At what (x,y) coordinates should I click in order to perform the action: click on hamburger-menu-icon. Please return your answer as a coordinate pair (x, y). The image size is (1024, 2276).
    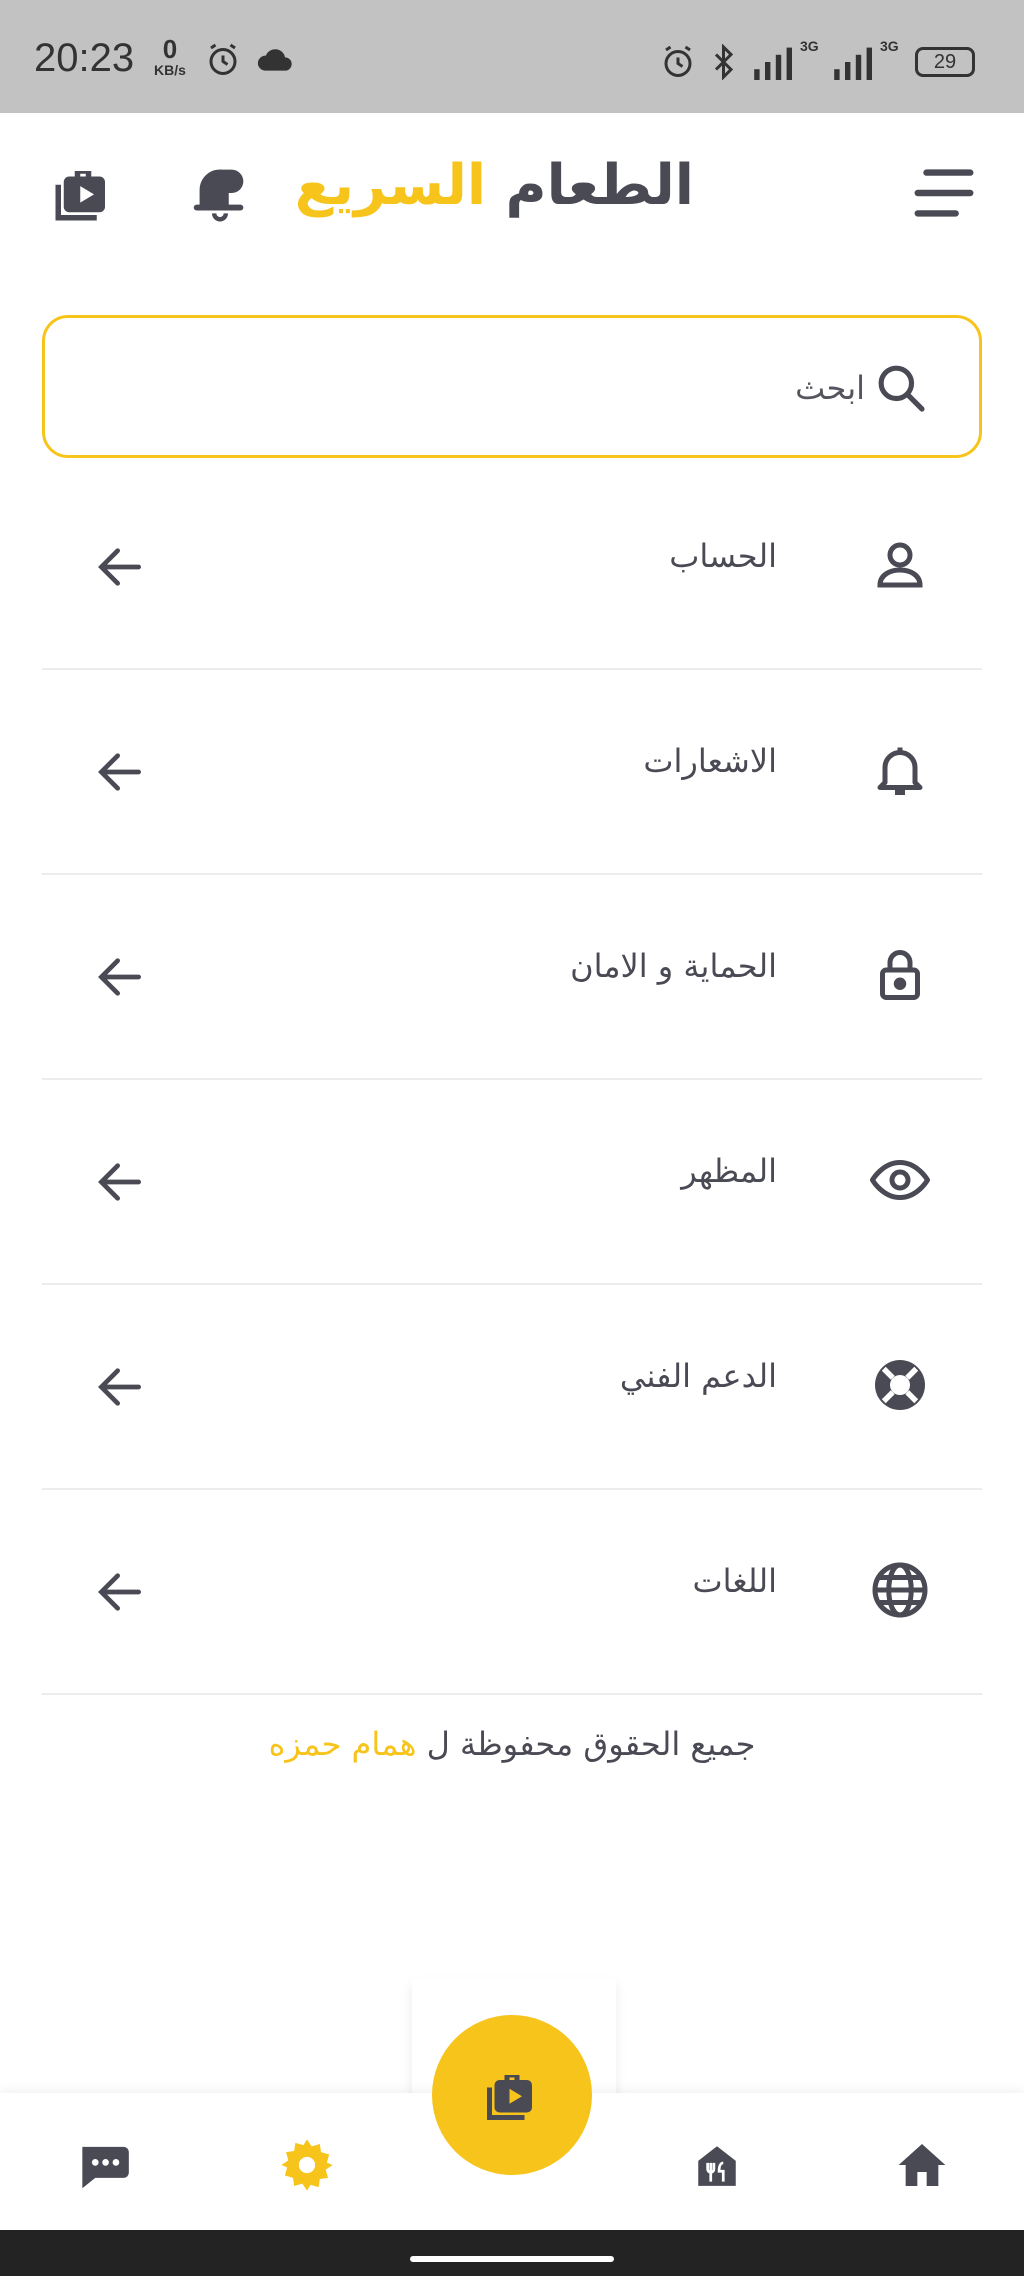
    Looking at the image, I should click on (944, 193).